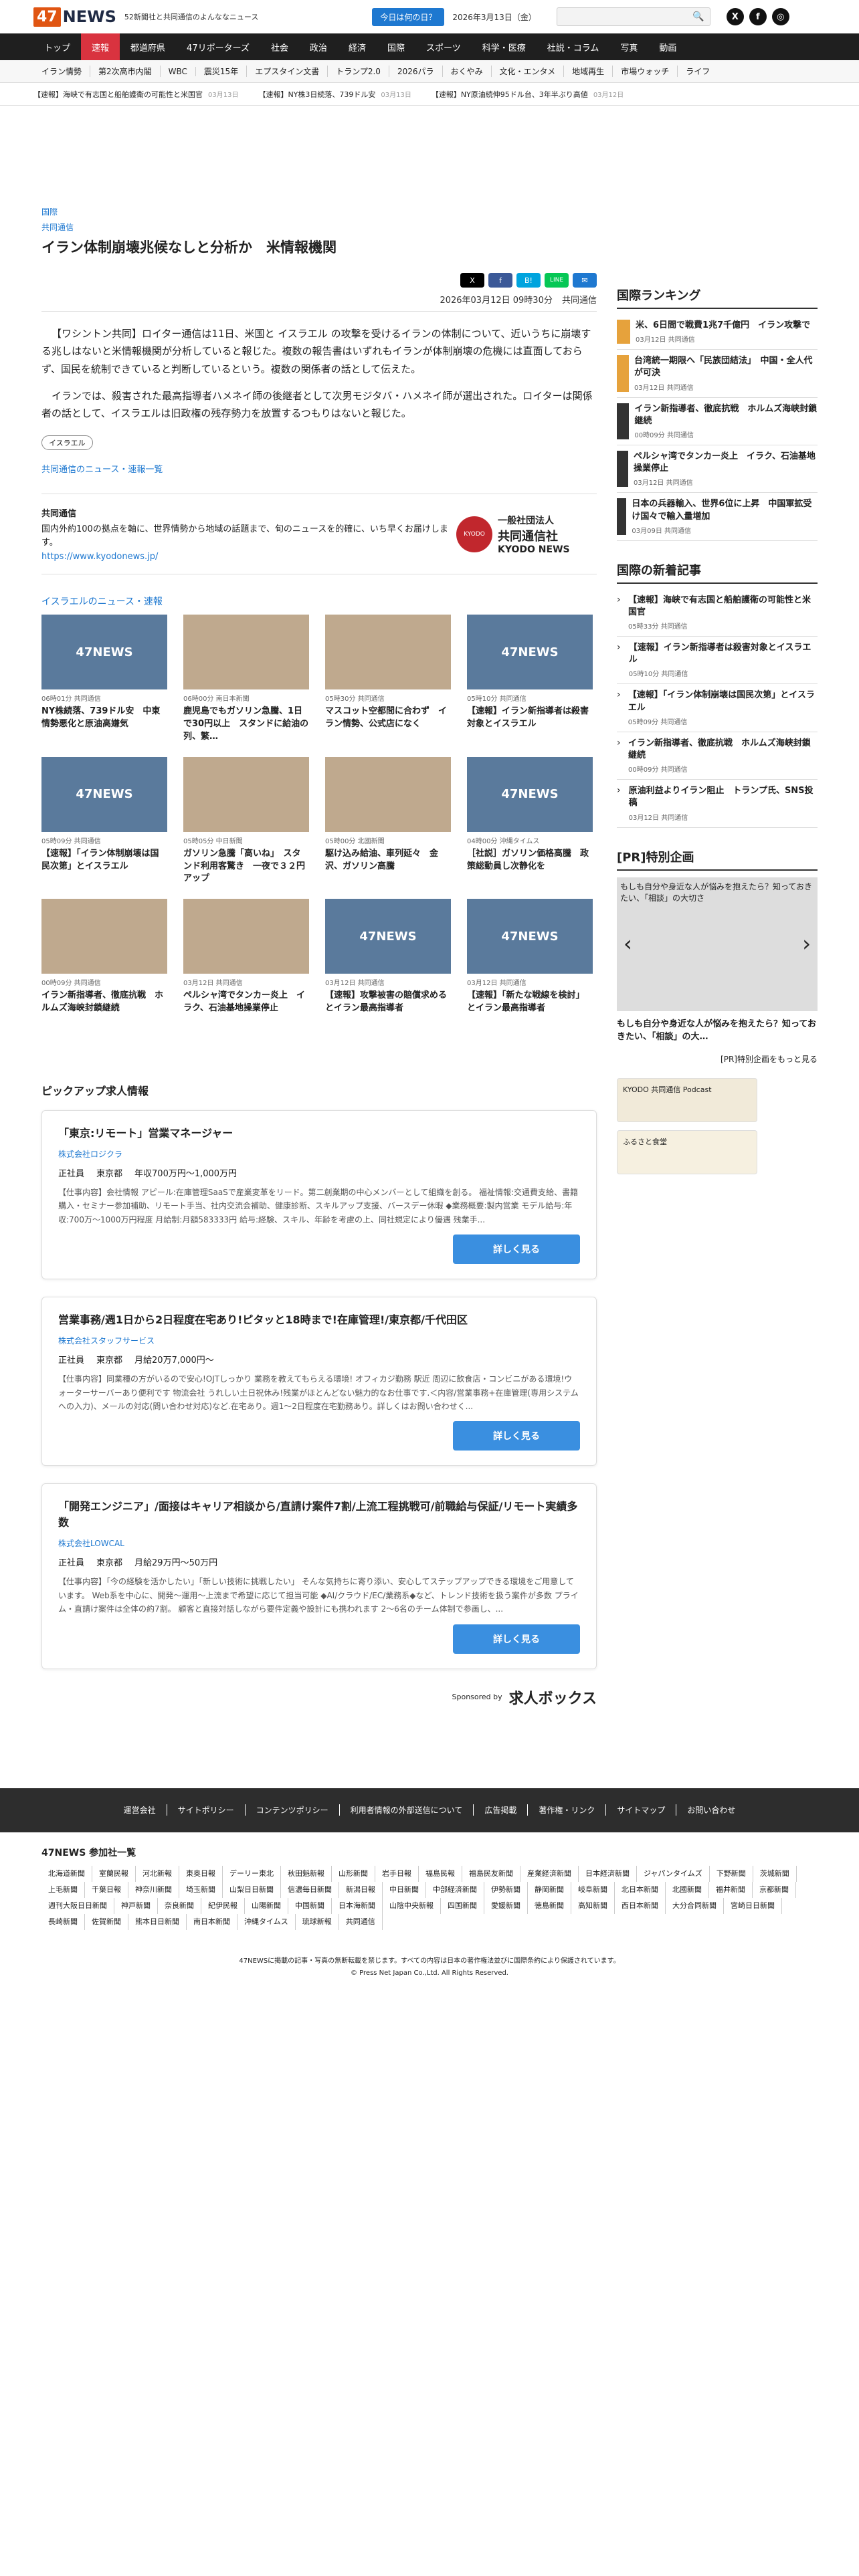 Image resolution: width=859 pixels, height=2576 pixels. Describe the element at coordinates (500, 280) in the screenshot. I see `share-facebook-icon: f` at that location.